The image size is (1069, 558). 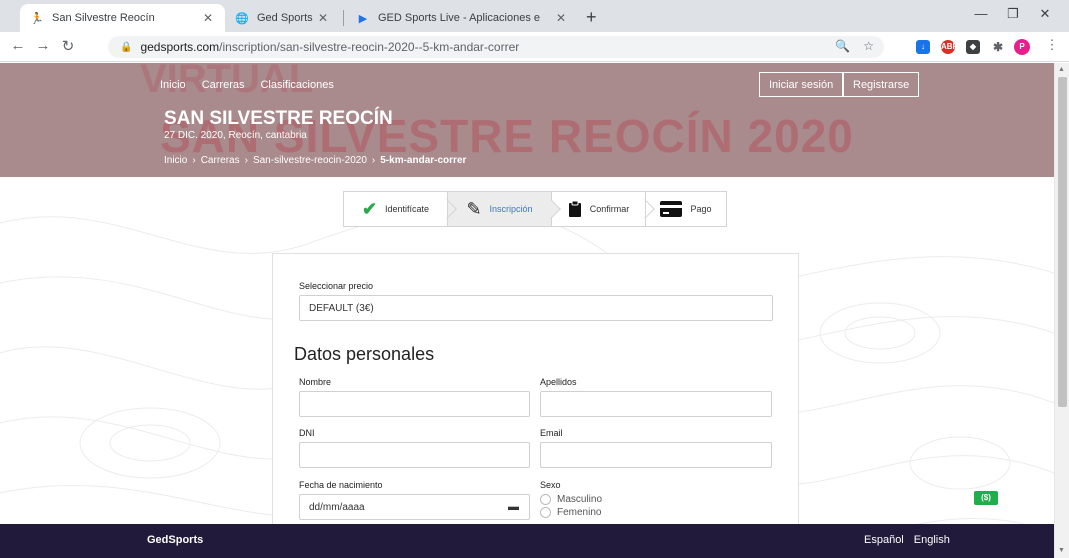 I want to click on calendar-icon: ▬, so click(x=513, y=507).